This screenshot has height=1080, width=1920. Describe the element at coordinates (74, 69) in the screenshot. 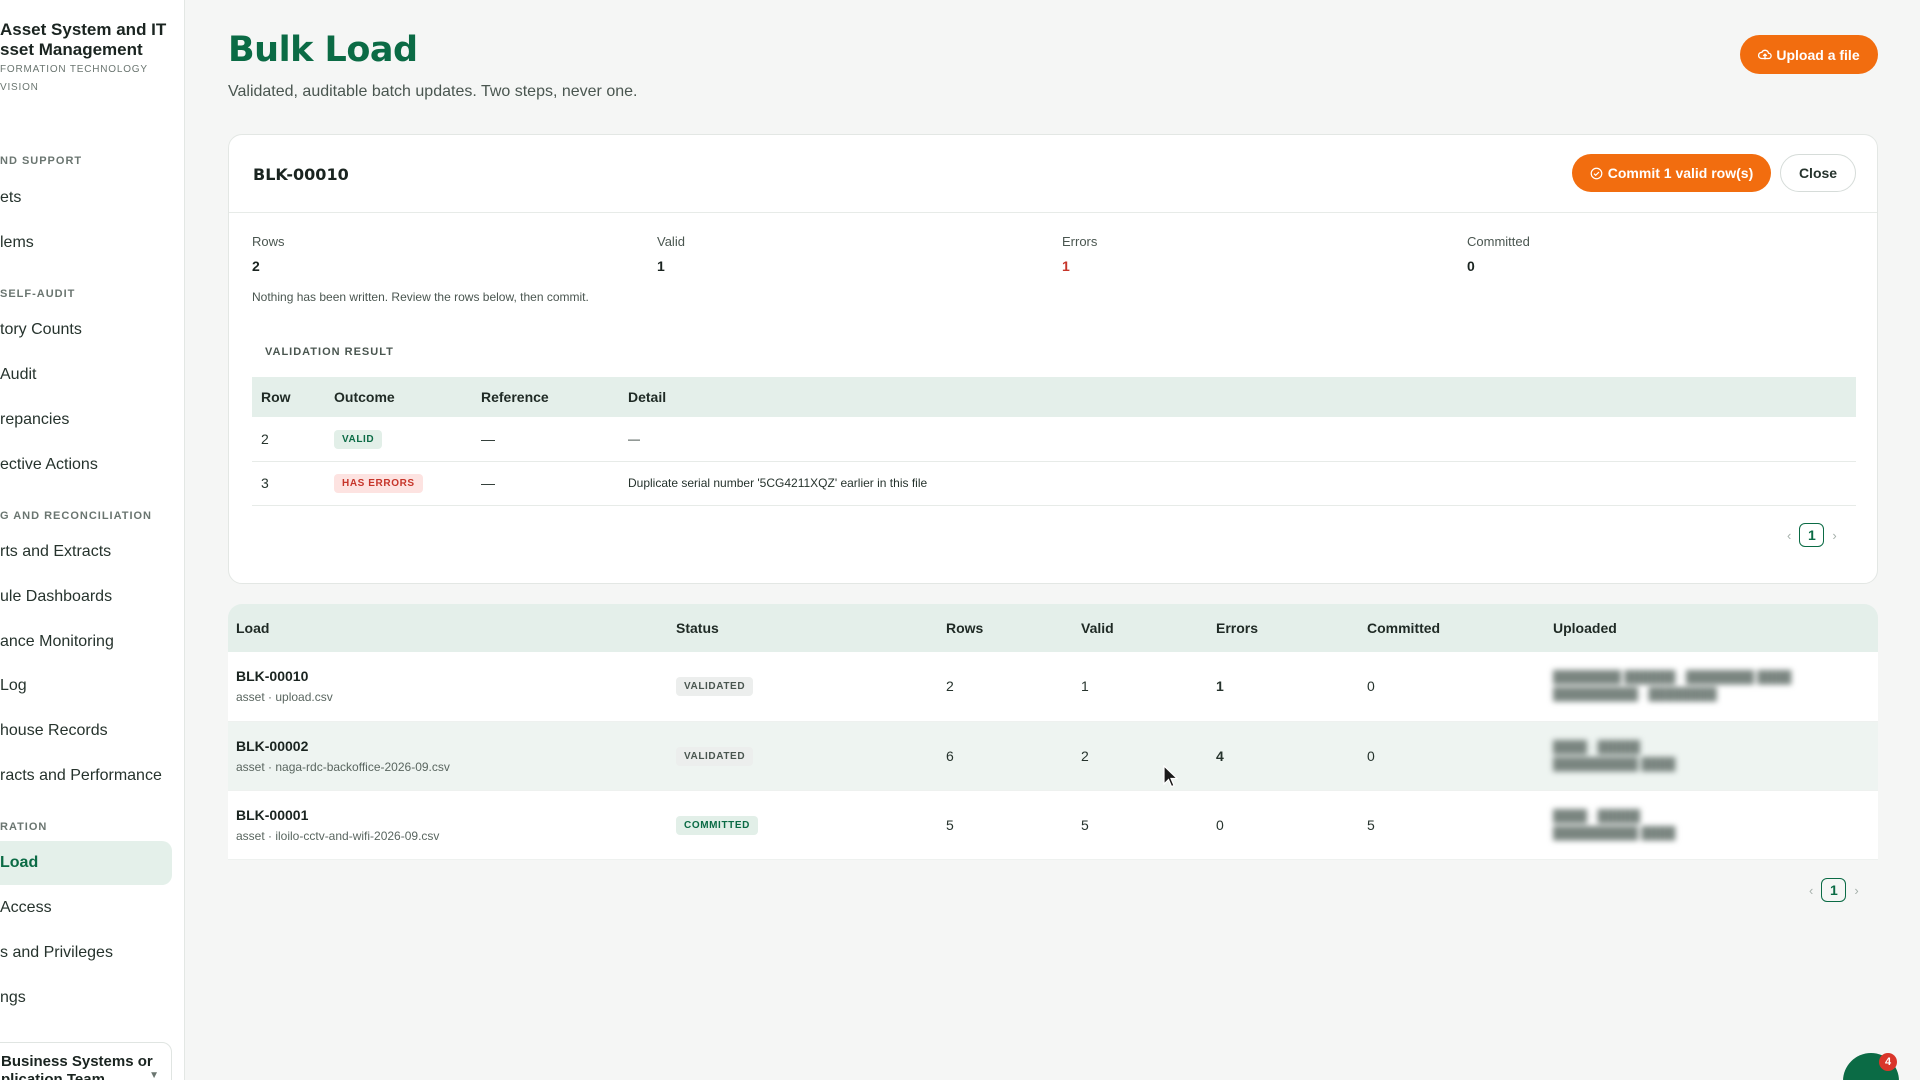

I see `brand-subtitle-line-1: FORMATION TECHNOLOGY` at that location.